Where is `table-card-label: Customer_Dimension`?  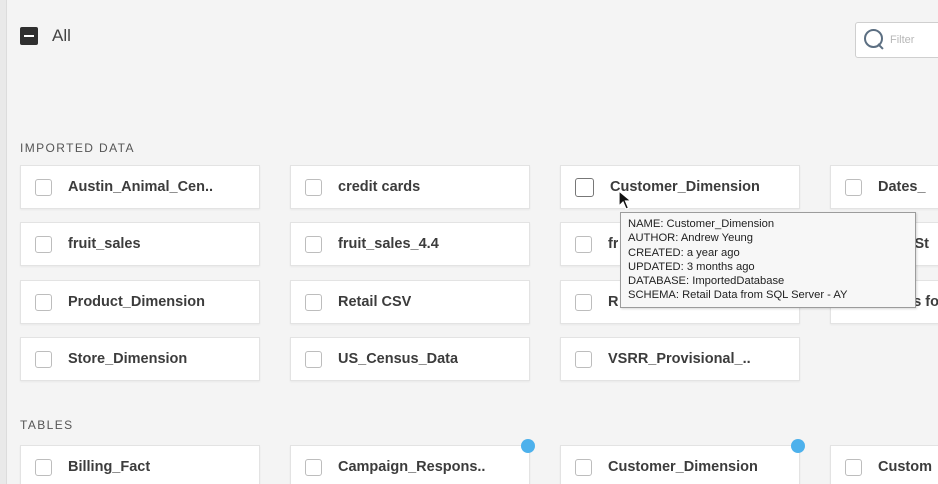
table-card-label: Customer_Dimension is located at coordinates (683, 467).